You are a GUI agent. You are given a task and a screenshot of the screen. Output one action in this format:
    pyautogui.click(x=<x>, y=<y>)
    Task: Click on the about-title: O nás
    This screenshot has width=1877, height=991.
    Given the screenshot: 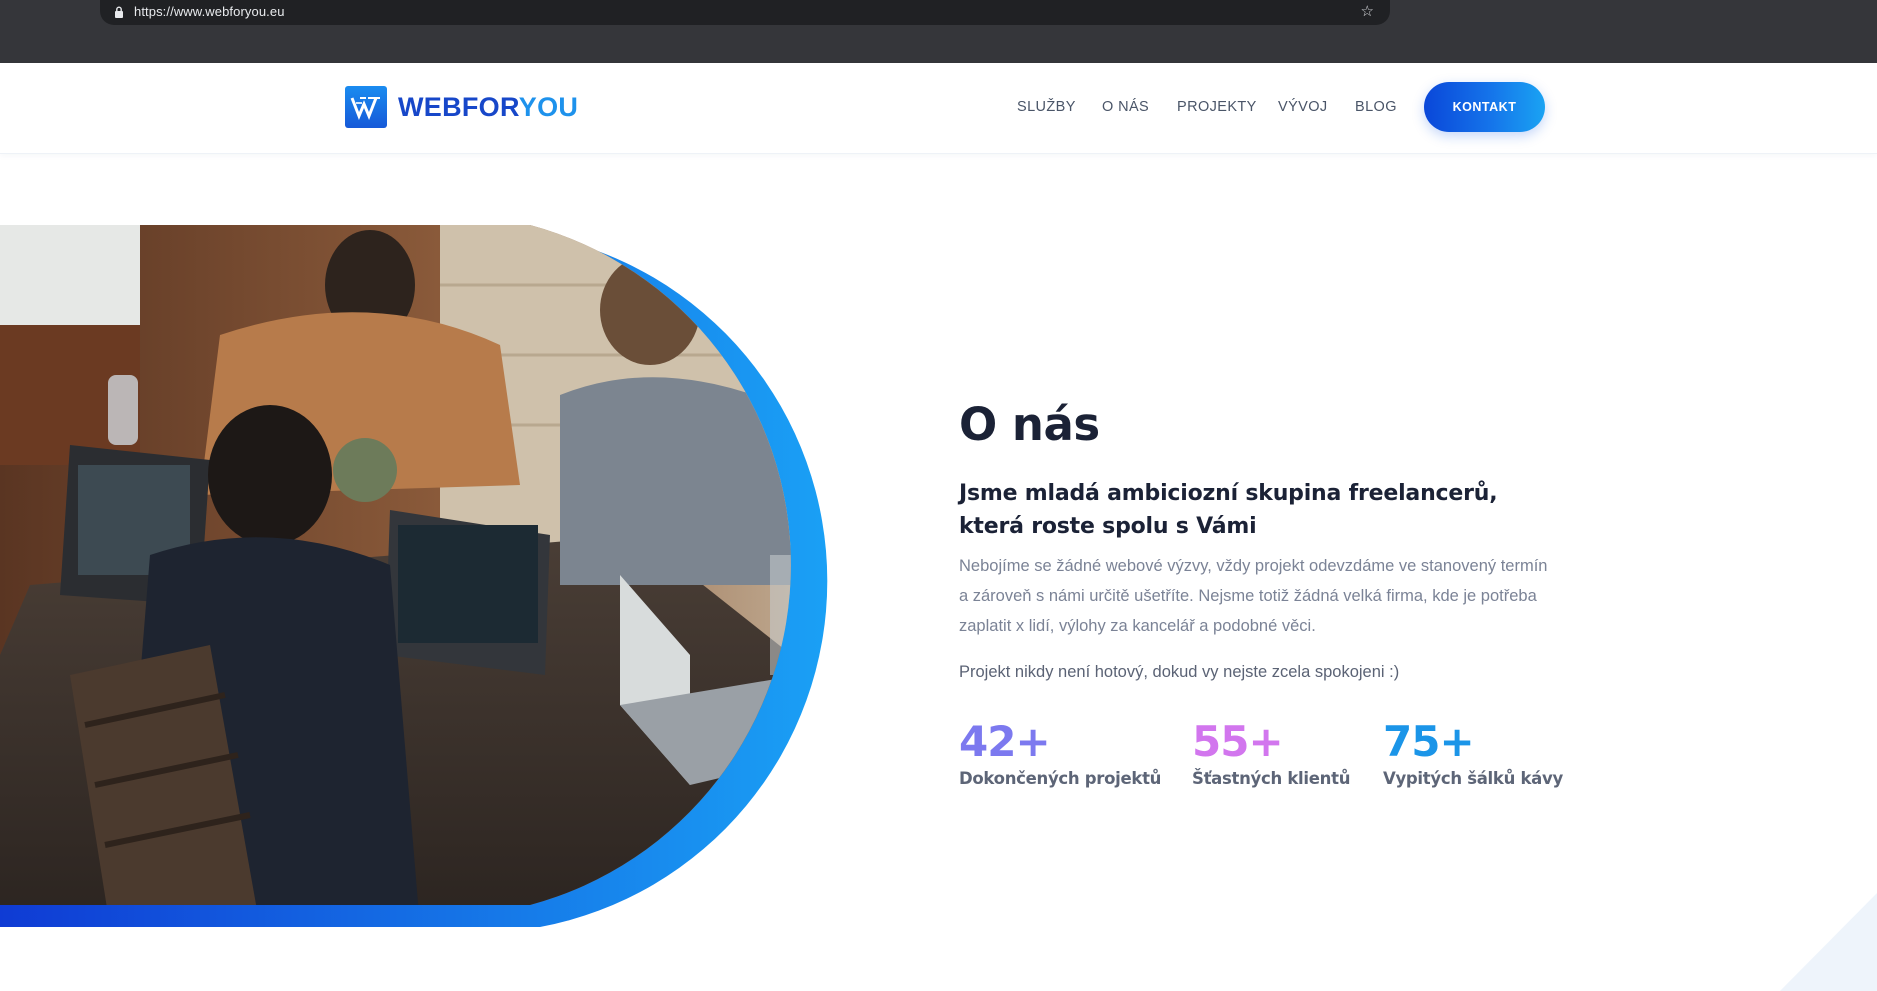 What is the action you would take?
    pyautogui.click(x=1029, y=424)
    